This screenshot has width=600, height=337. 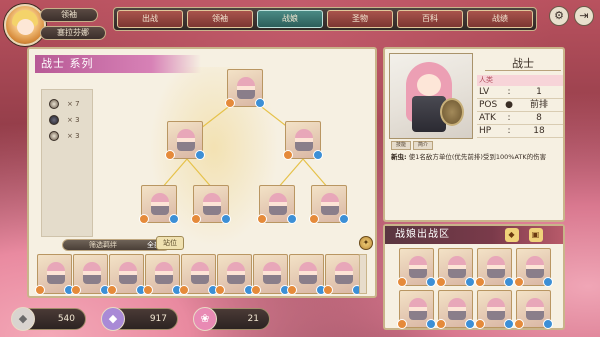 I want to click on treasure-icon: ▣, so click(x=536, y=235).